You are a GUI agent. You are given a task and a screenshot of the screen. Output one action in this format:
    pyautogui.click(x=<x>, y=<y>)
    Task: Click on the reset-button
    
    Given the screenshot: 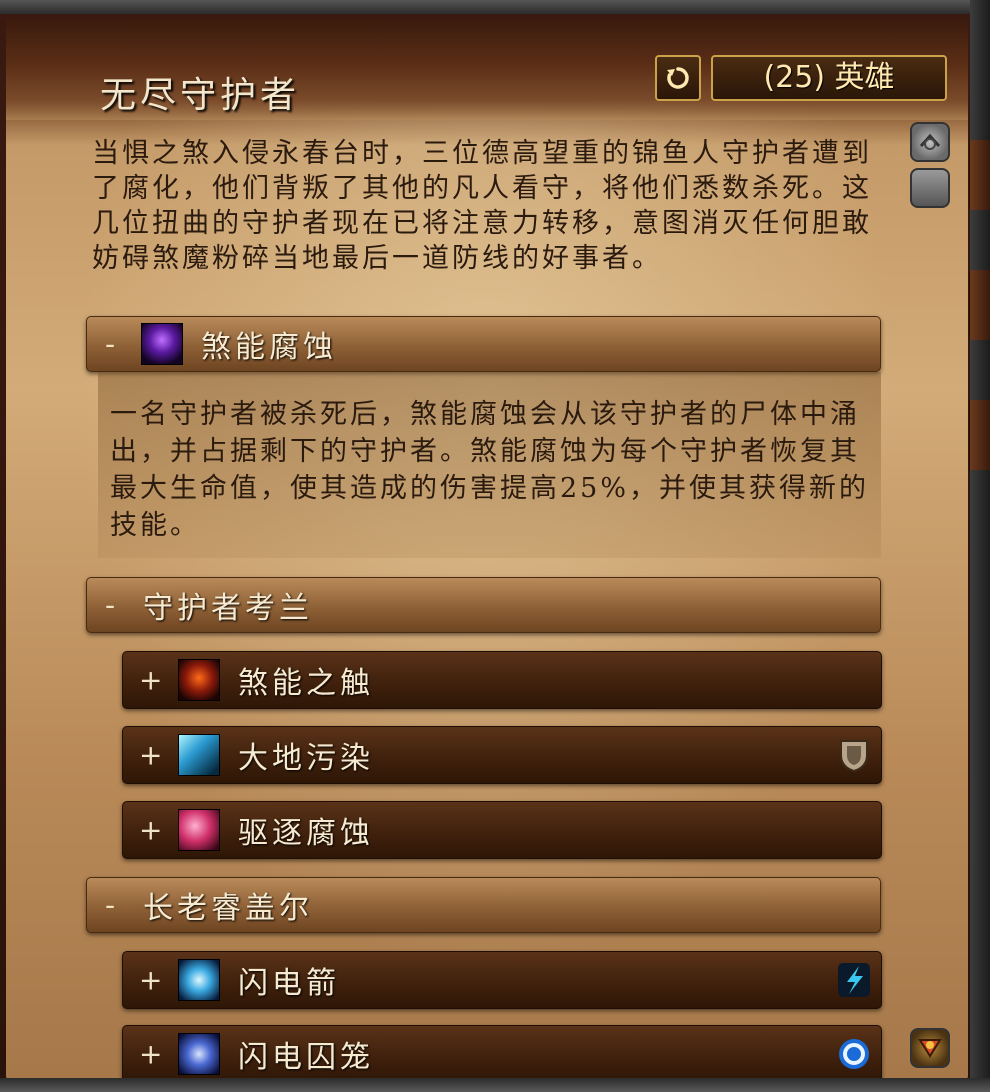 What is the action you would take?
    pyautogui.click(x=678, y=78)
    